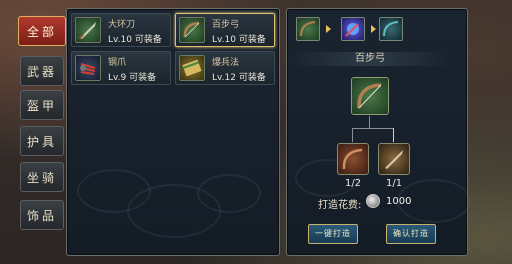  What do you see at coordinates (117, 63) in the screenshot?
I see `item-name: 钢爪` at bounding box center [117, 63].